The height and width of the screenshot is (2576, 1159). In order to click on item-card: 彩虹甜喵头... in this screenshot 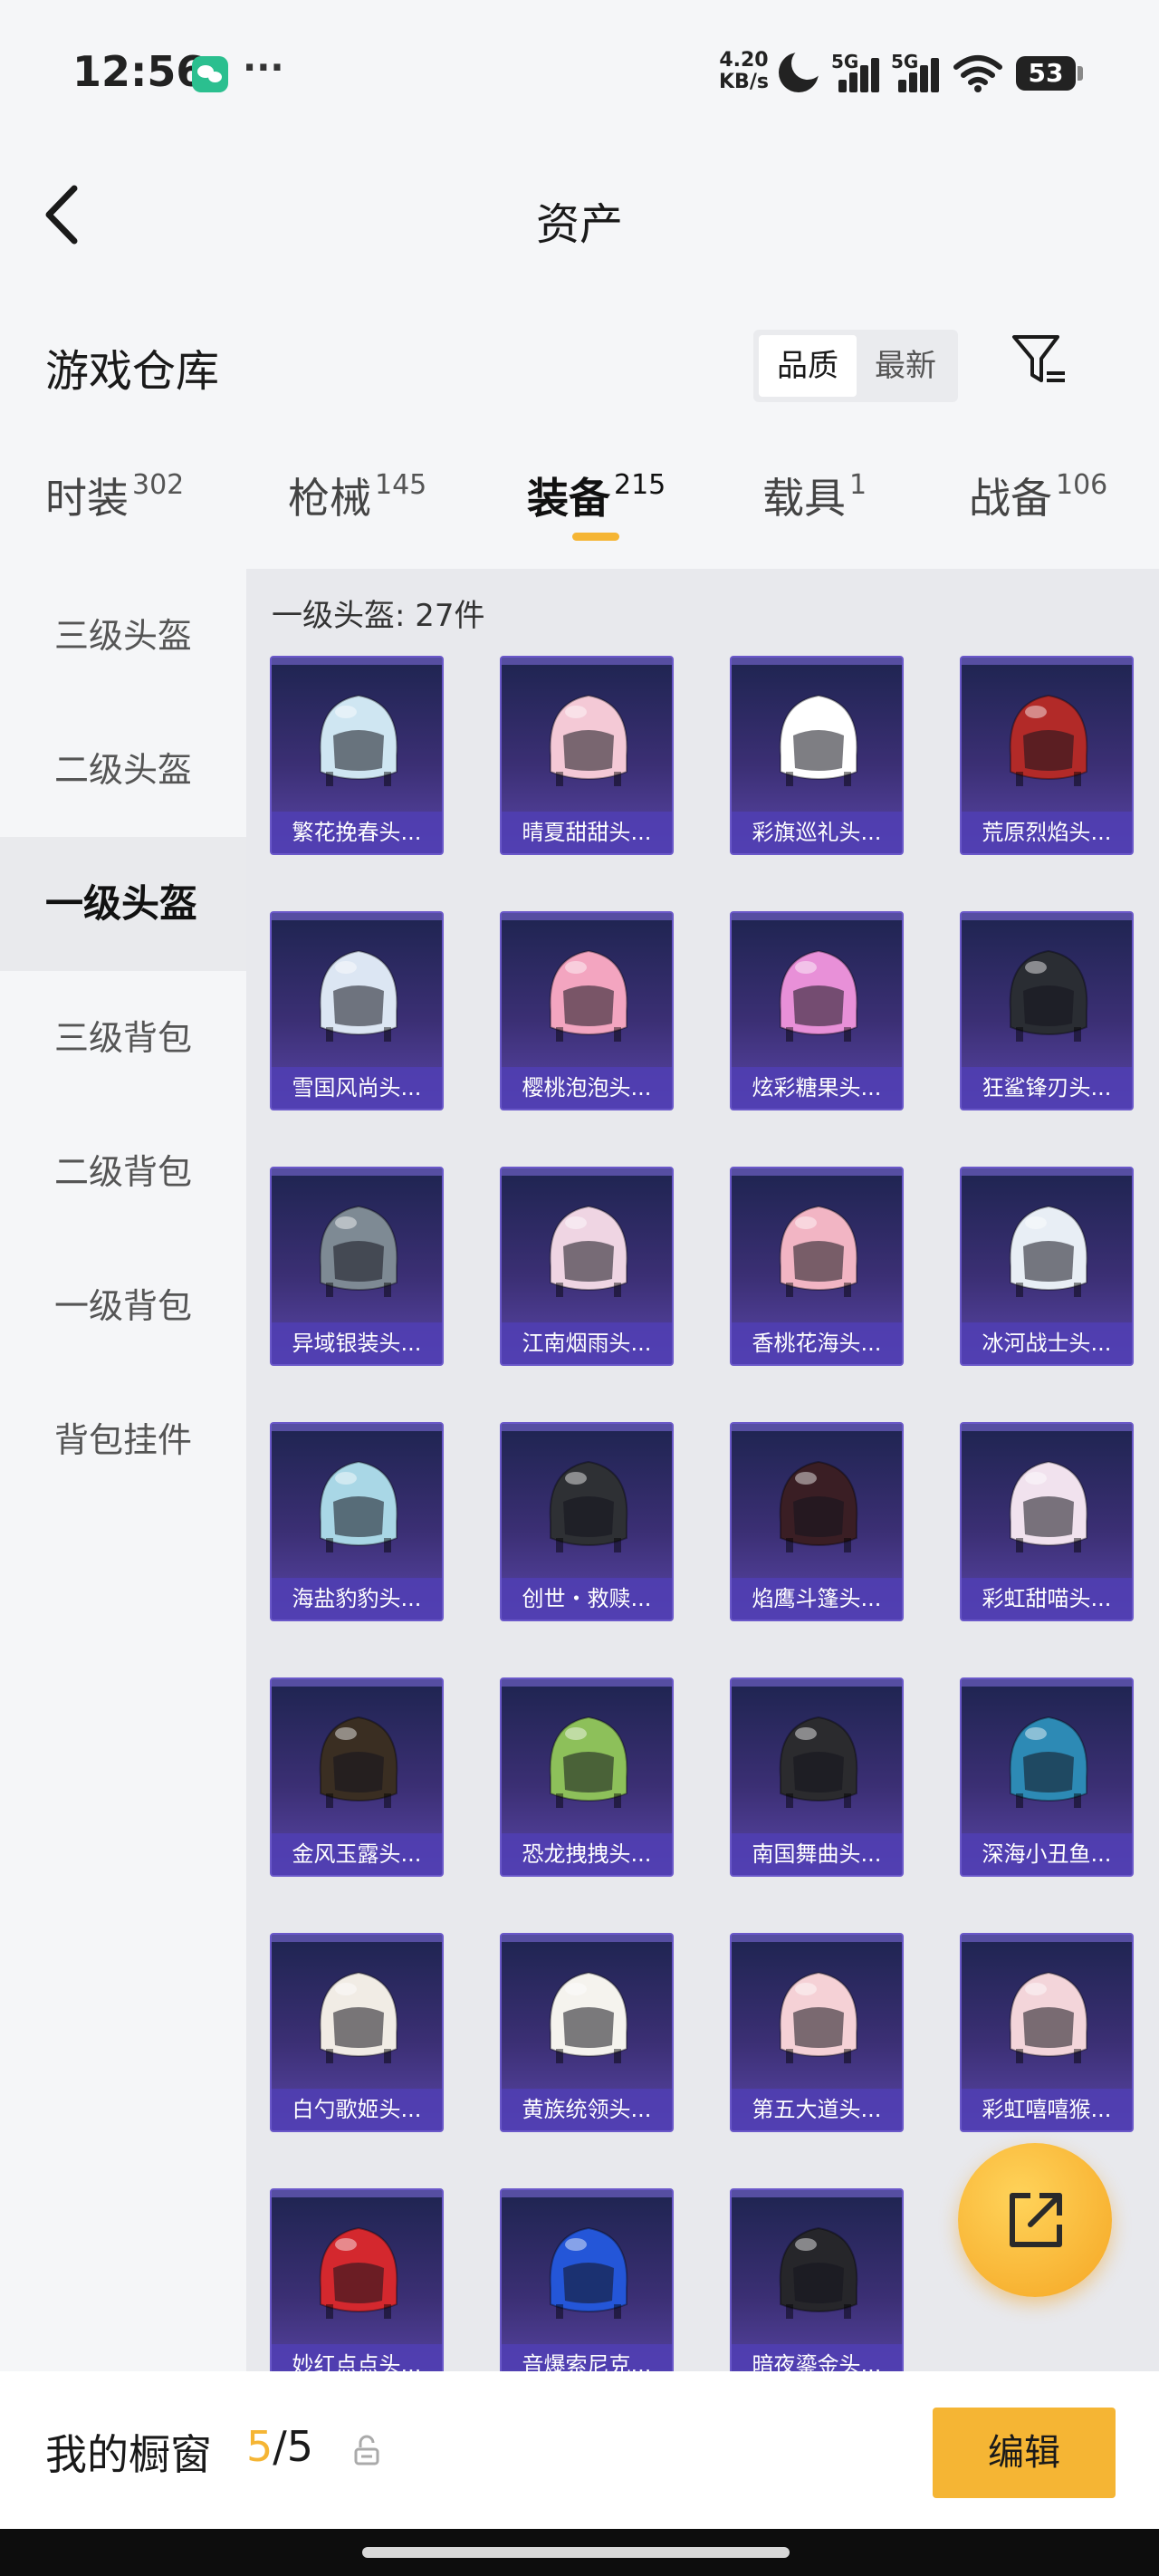, I will do `click(1047, 1521)`.